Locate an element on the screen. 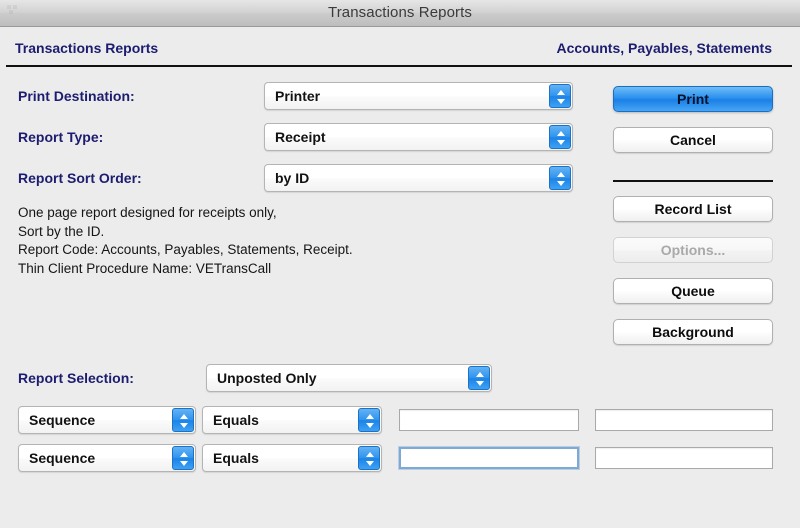 The width and height of the screenshot is (800, 528). header-divider is located at coordinates (399, 66).